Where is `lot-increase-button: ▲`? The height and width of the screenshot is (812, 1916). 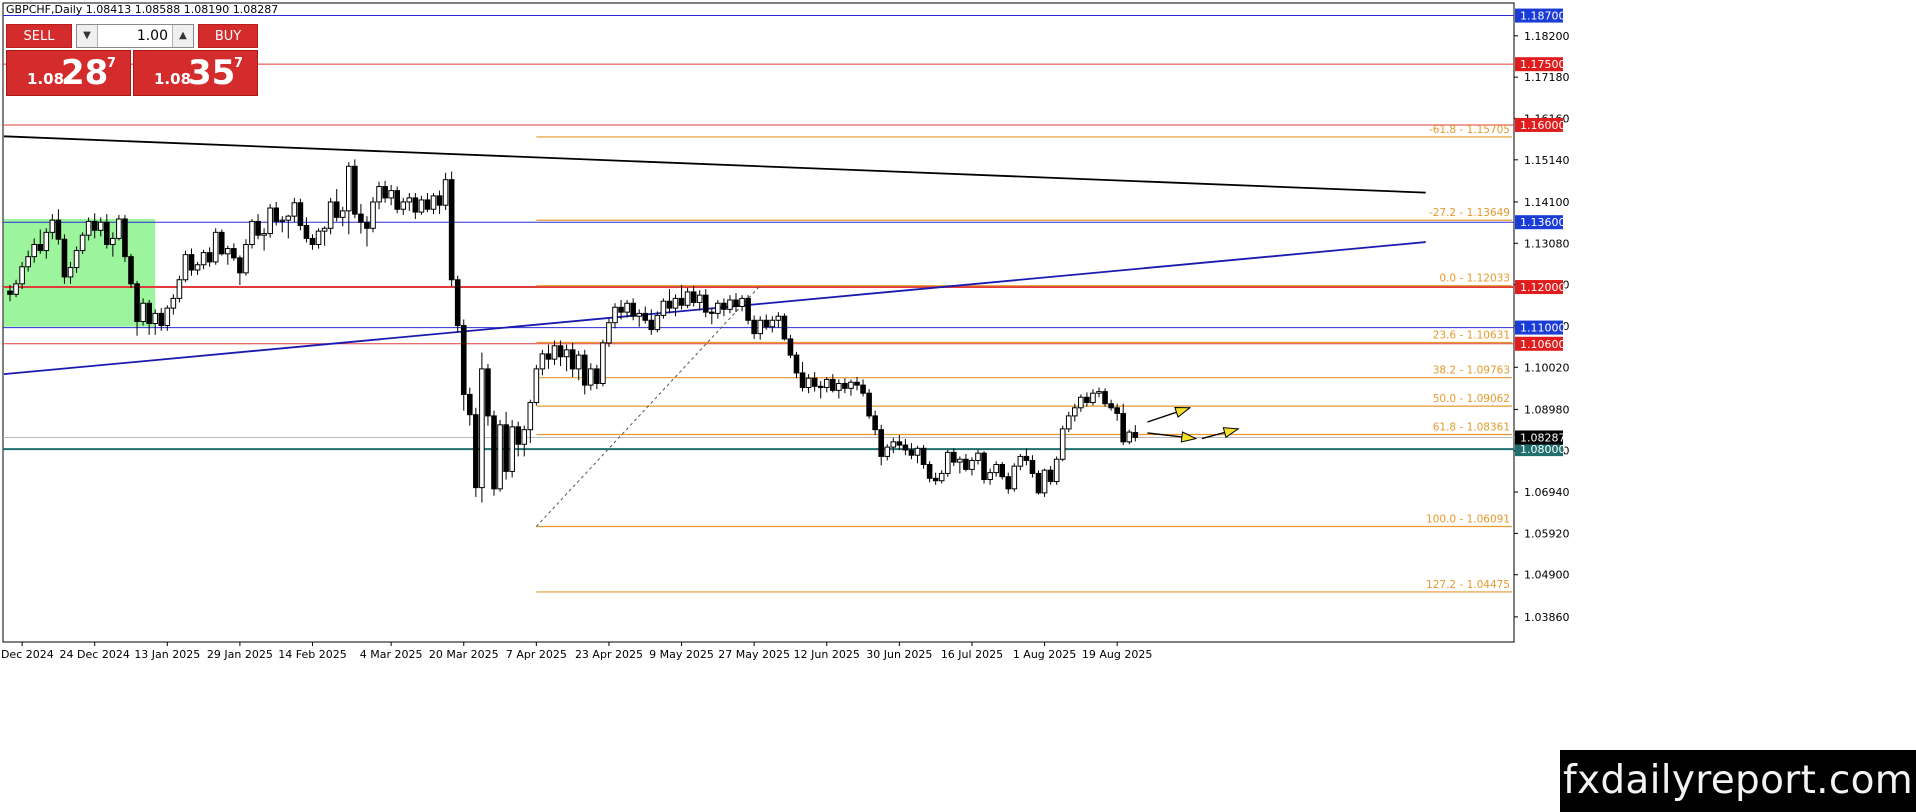 lot-increase-button: ▲ is located at coordinates (182, 36).